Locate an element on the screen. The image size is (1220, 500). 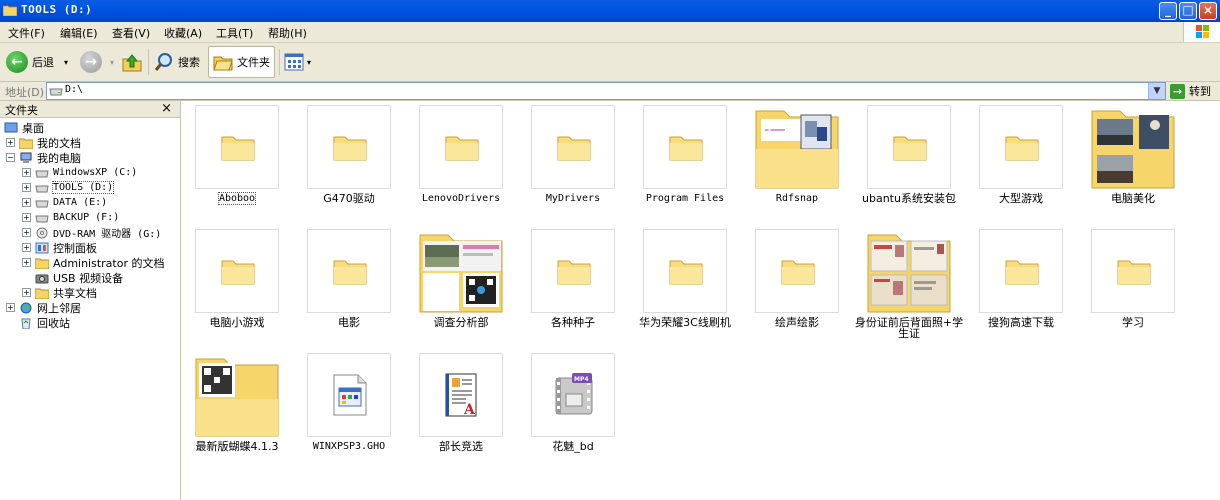
folder-item: Aboboo is located at coordinates (237, 161).